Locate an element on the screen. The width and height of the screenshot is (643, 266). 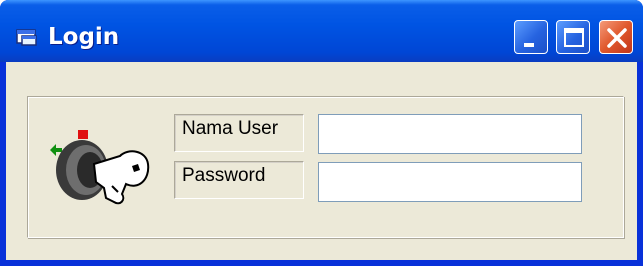
password-label: Password is located at coordinates (239, 180).